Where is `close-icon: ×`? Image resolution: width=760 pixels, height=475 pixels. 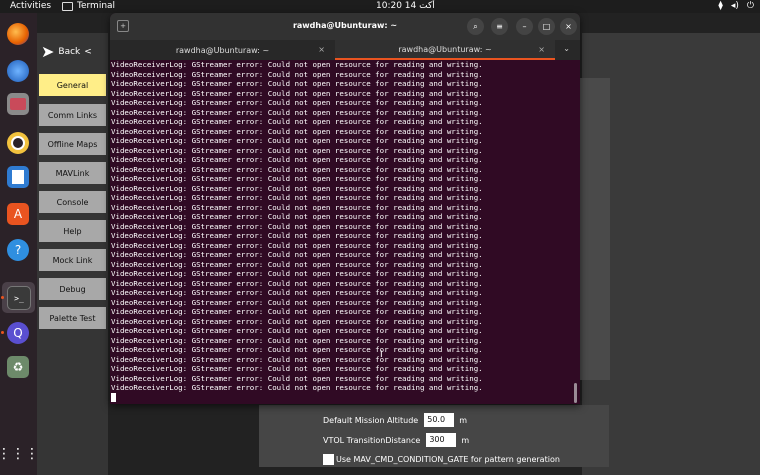 close-icon: × is located at coordinates (568, 26).